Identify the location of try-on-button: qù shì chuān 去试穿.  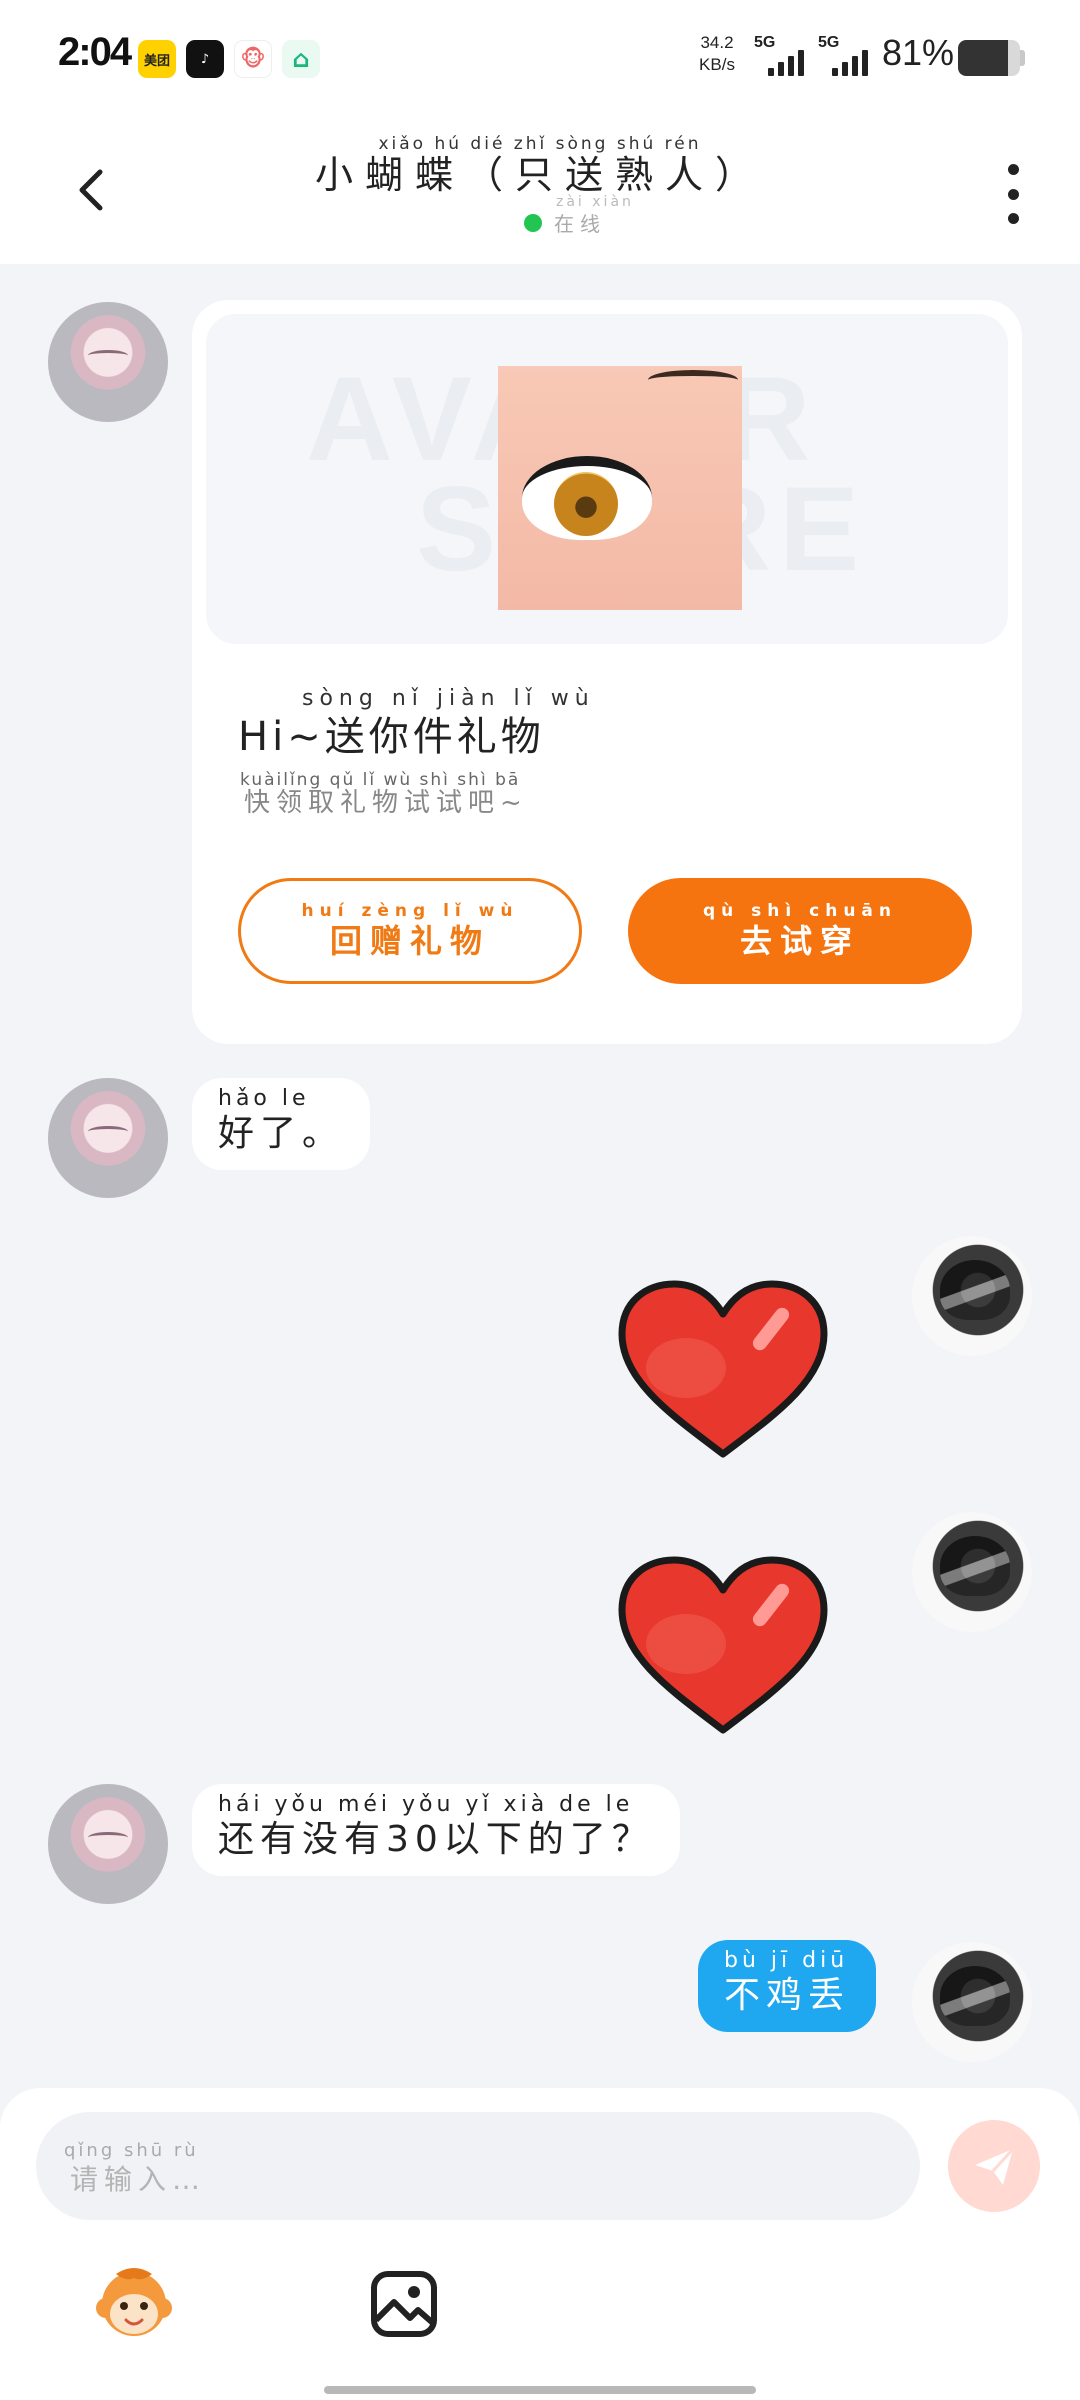
(800, 931).